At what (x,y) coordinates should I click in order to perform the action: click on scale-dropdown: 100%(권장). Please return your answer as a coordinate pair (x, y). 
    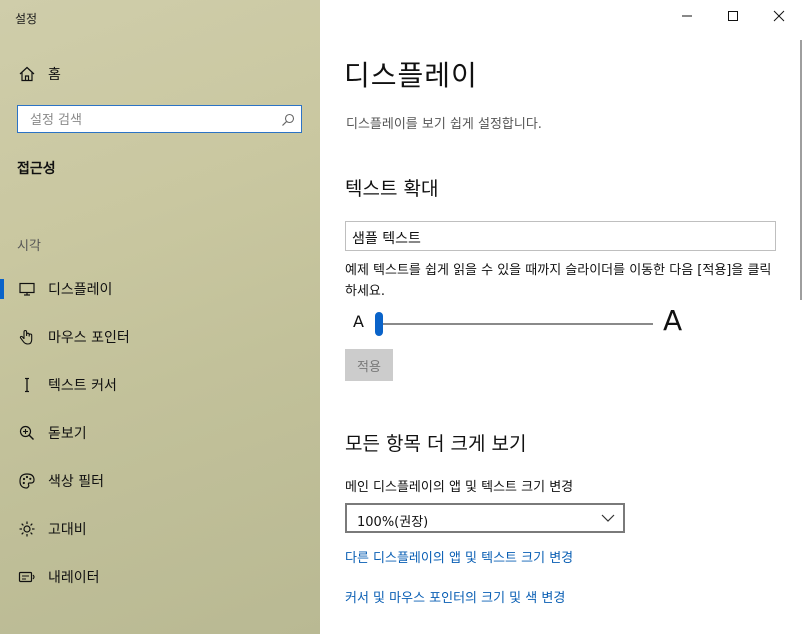
    Looking at the image, I should click on (485, 518).